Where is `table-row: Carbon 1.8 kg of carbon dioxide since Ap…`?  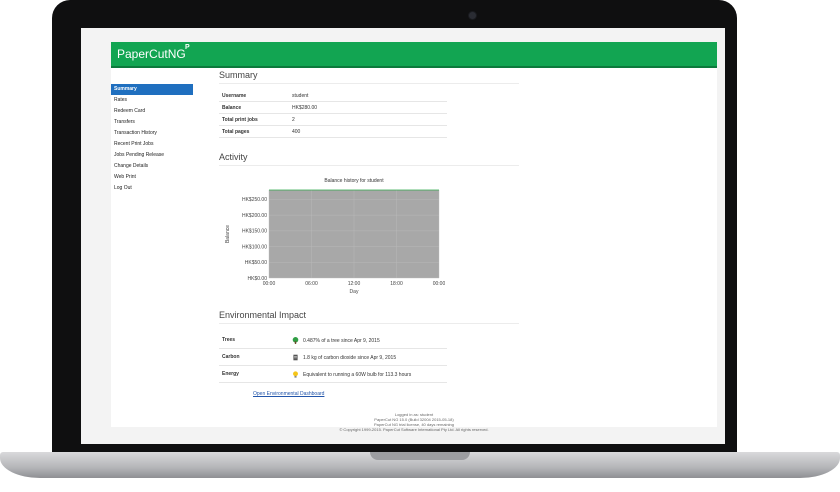
table-row: Carbon 1.8 kg of carbon dioxide since Ap… is located at coordinates (333, 357).